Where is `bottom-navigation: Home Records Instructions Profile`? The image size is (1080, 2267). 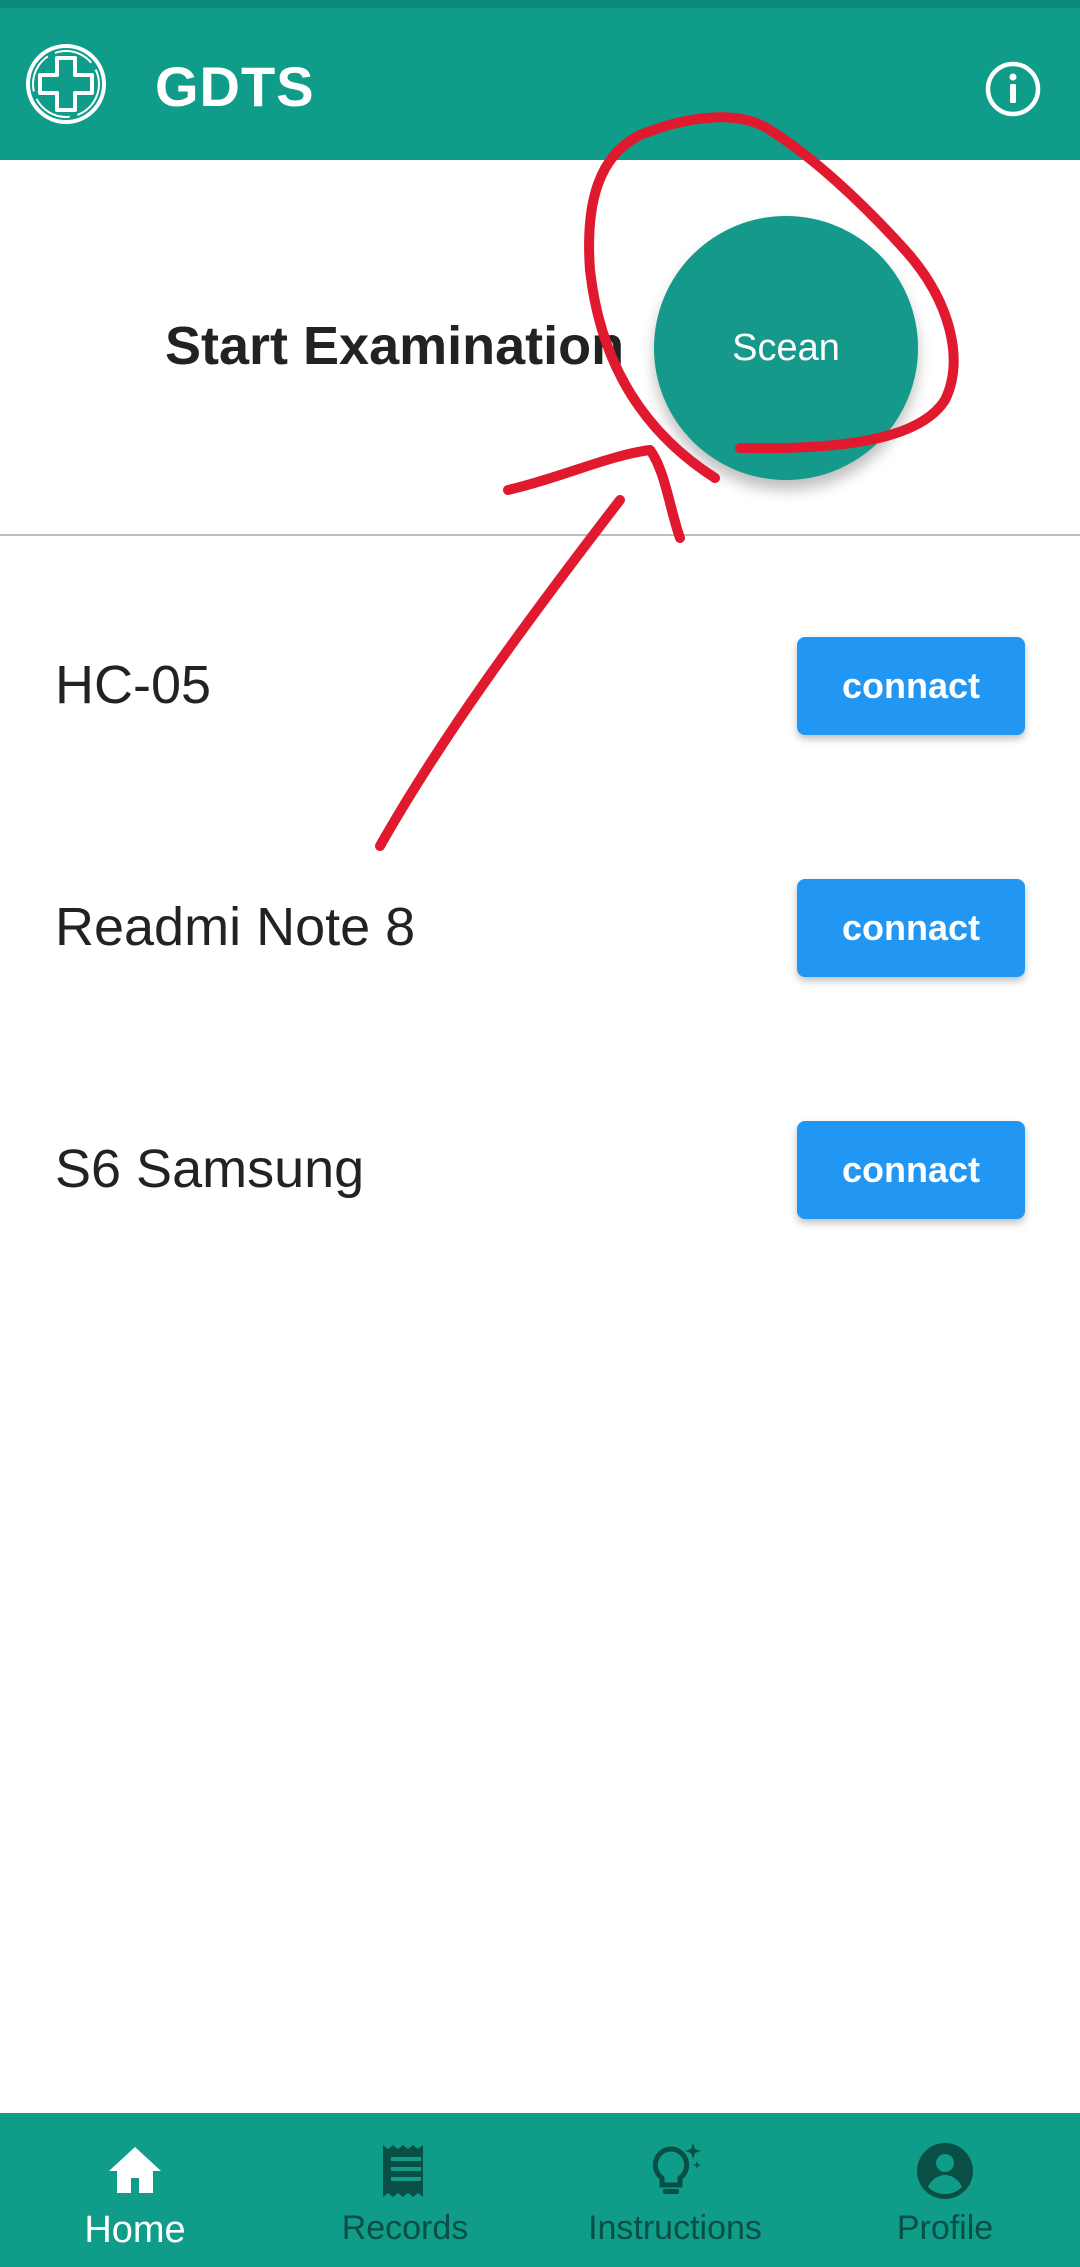 bottom-navigation: Home Records Instructions Profile is located at coordinates (540, 2190).